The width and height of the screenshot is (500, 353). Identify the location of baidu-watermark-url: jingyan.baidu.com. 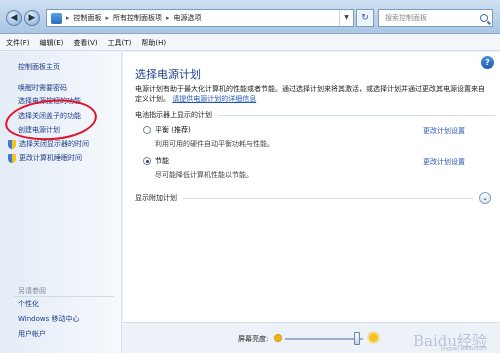
(464, 349).